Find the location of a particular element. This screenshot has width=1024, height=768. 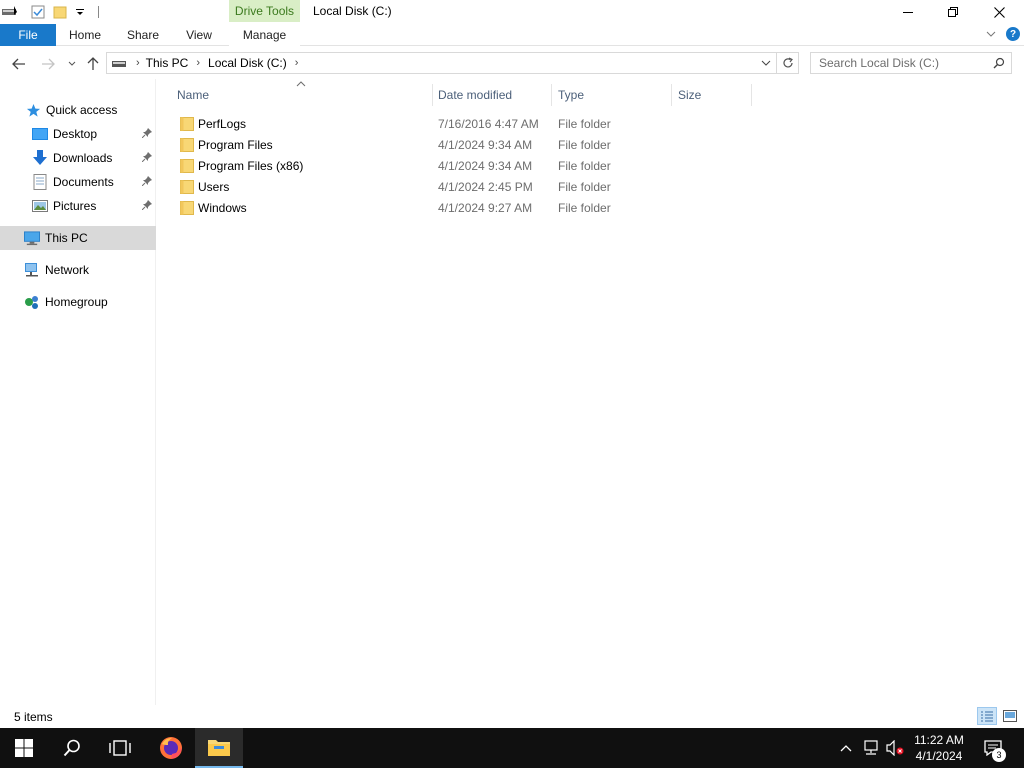

file-explorer-taskbar-icon is located at coordinates (219, 748).